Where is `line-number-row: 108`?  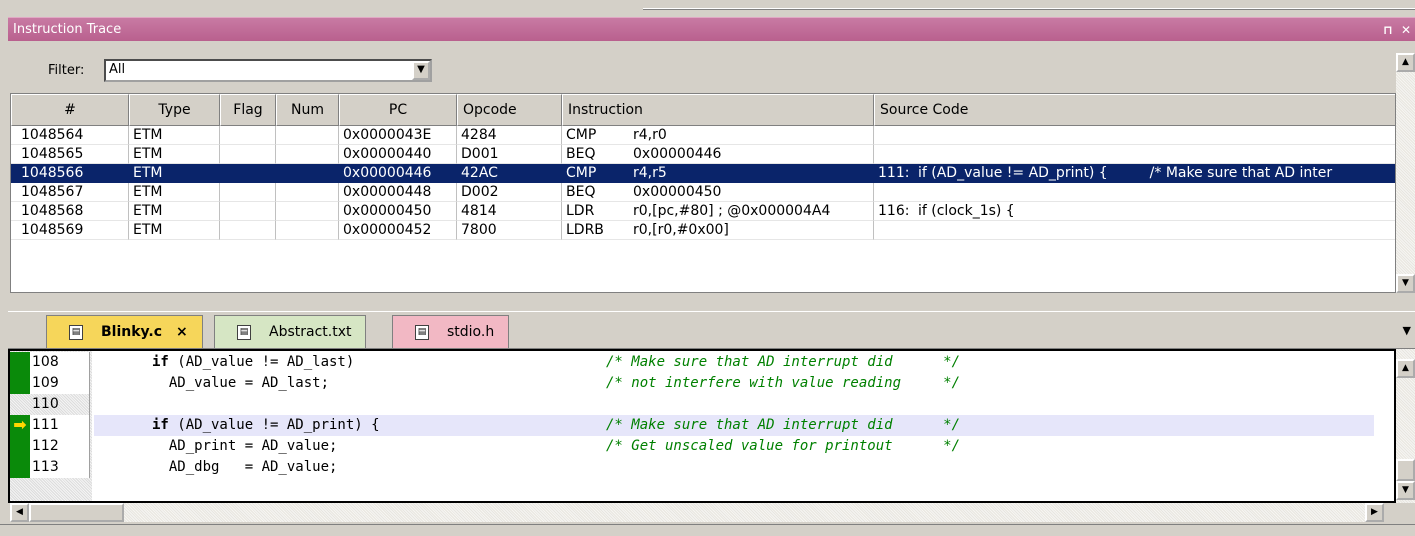
line-number-row: 108 is located at coordinates (51, 362).